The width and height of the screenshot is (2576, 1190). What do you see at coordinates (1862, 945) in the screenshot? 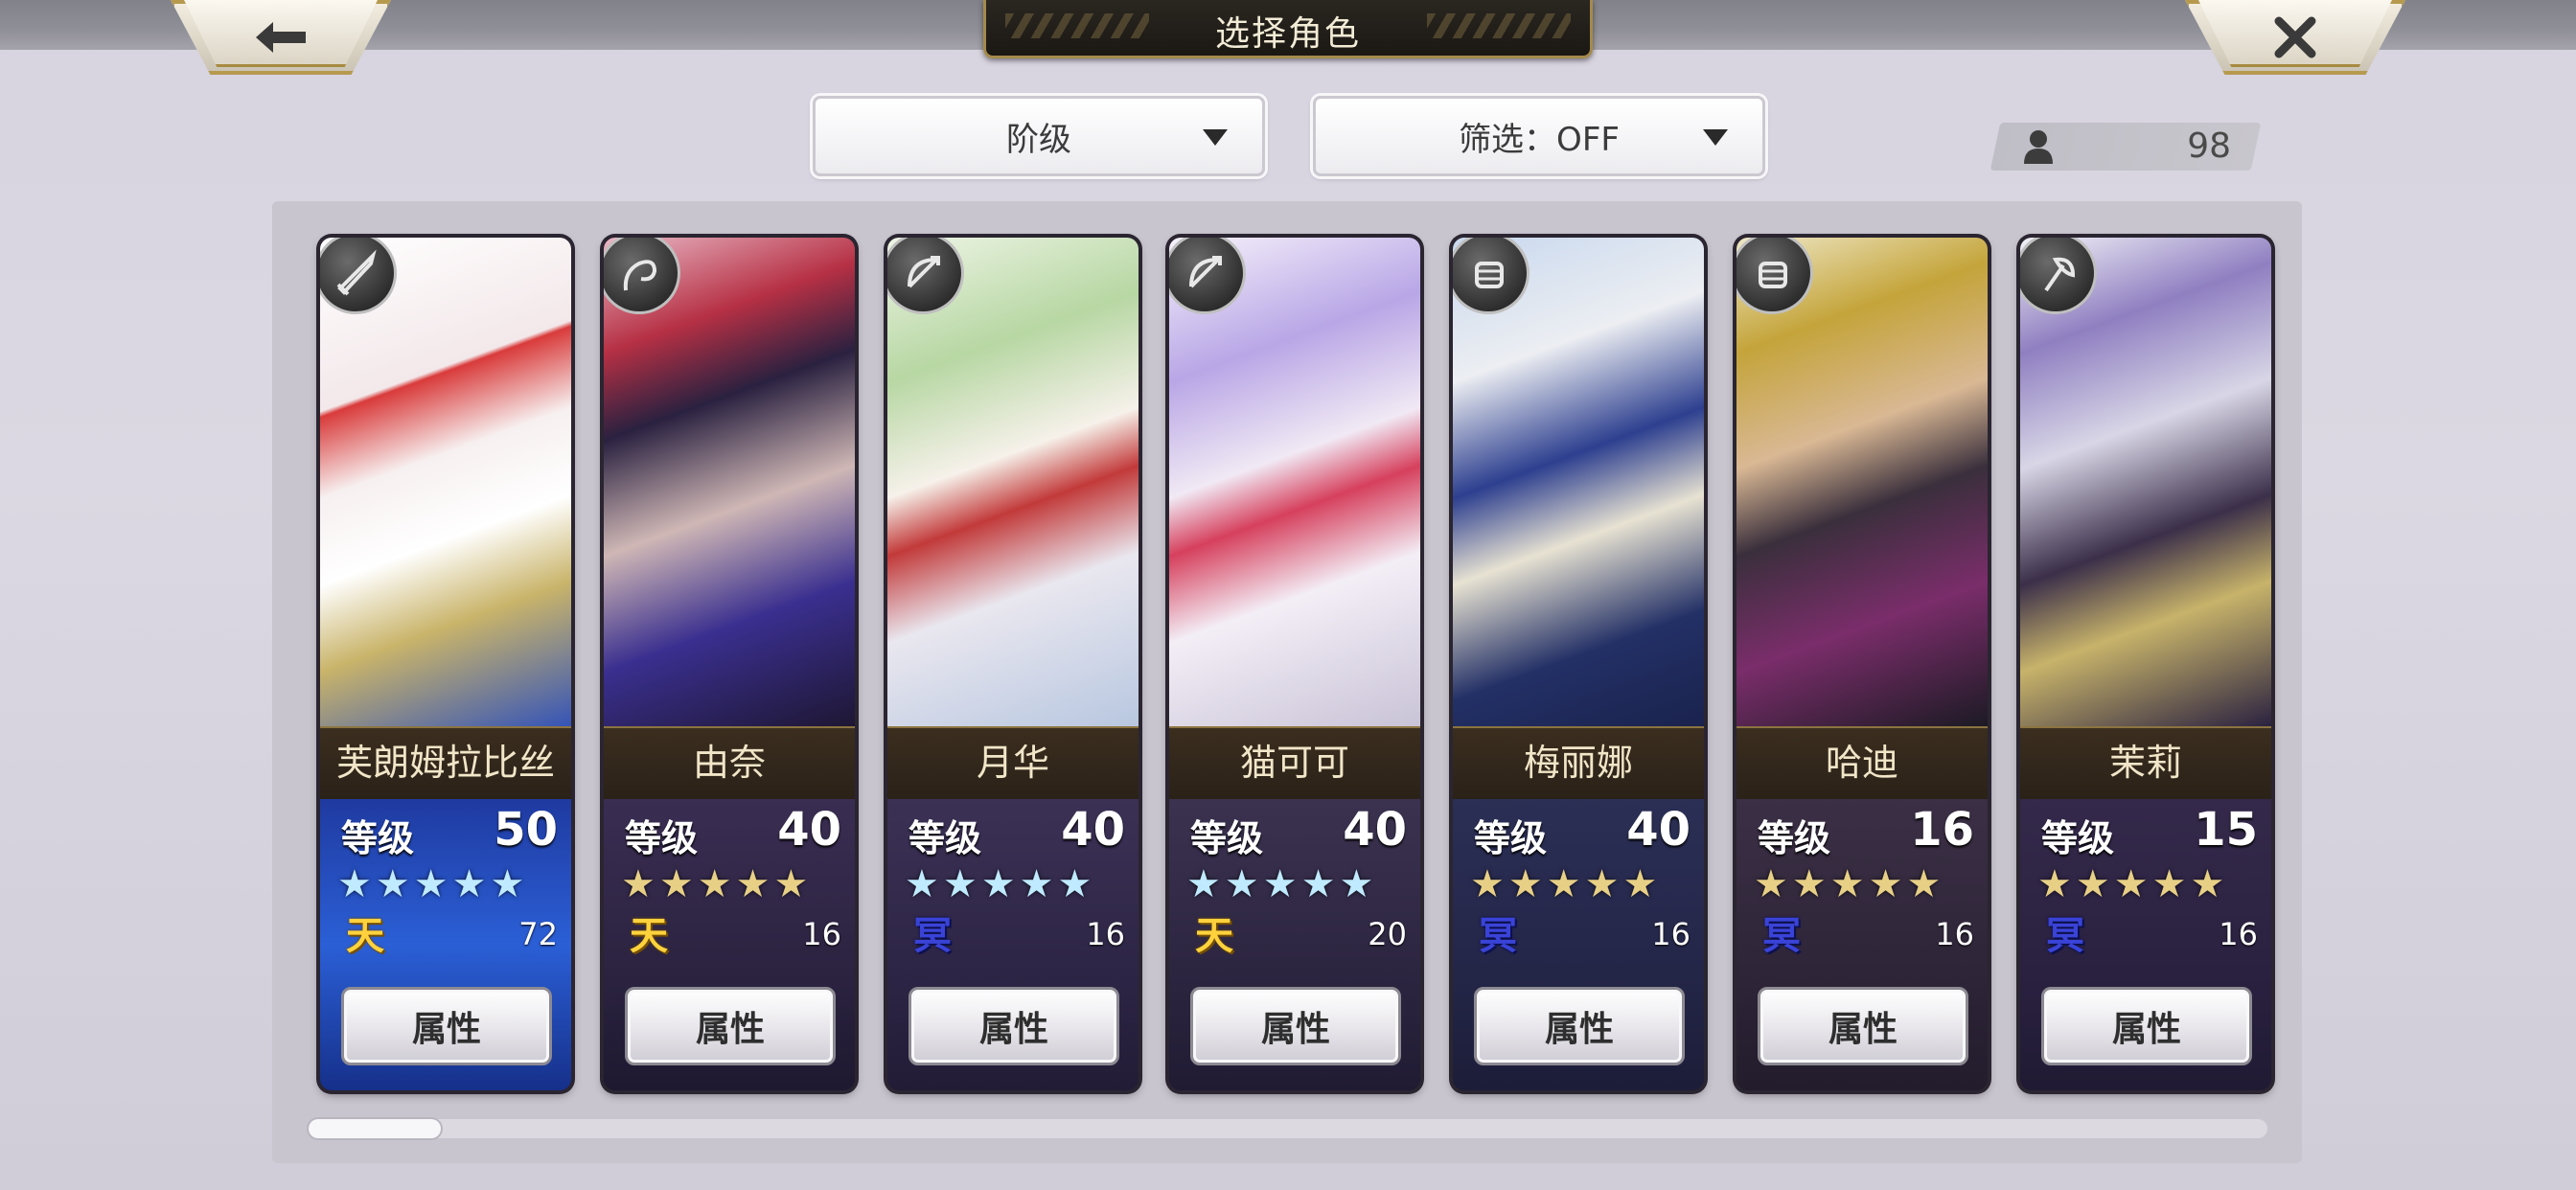
I see `character-stats: 等级 16 ★★★★★ 冥 16 属性` at bounding box center [1862, 945].